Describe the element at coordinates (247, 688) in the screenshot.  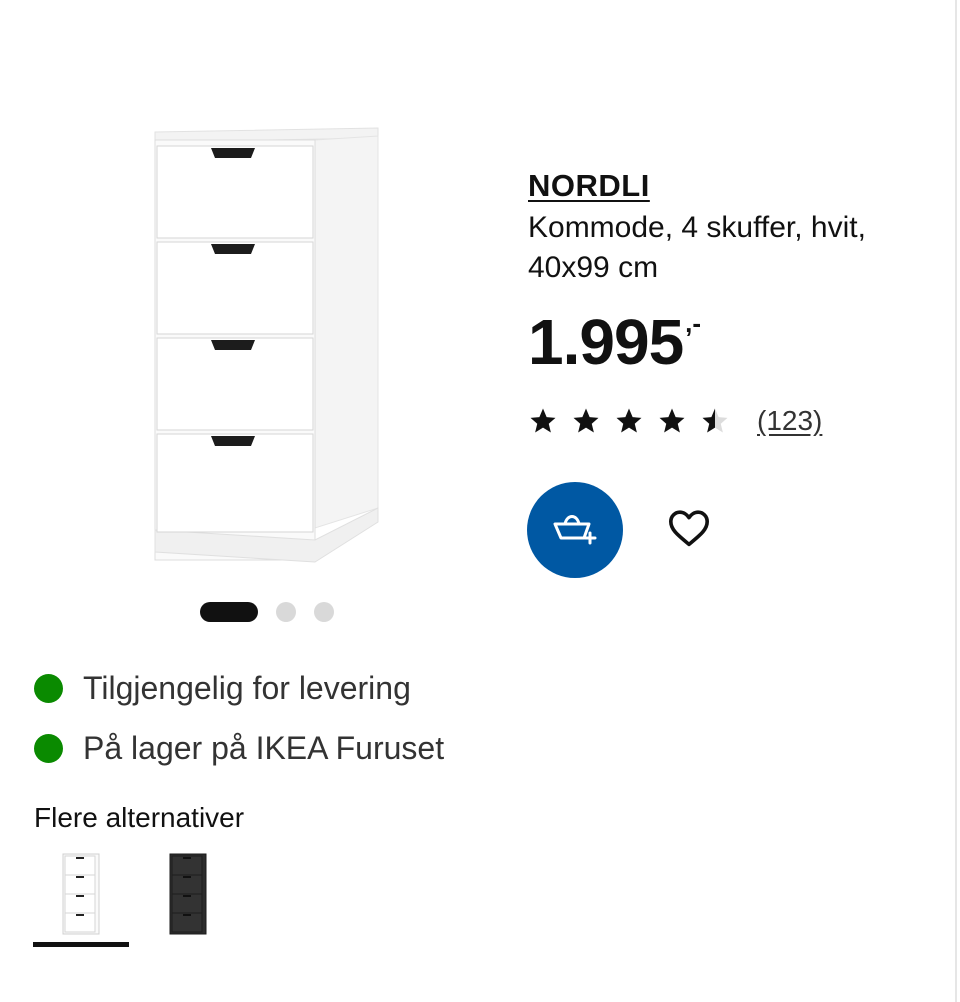
I see `availability-text: Tilgjengelig for levering` at that location.